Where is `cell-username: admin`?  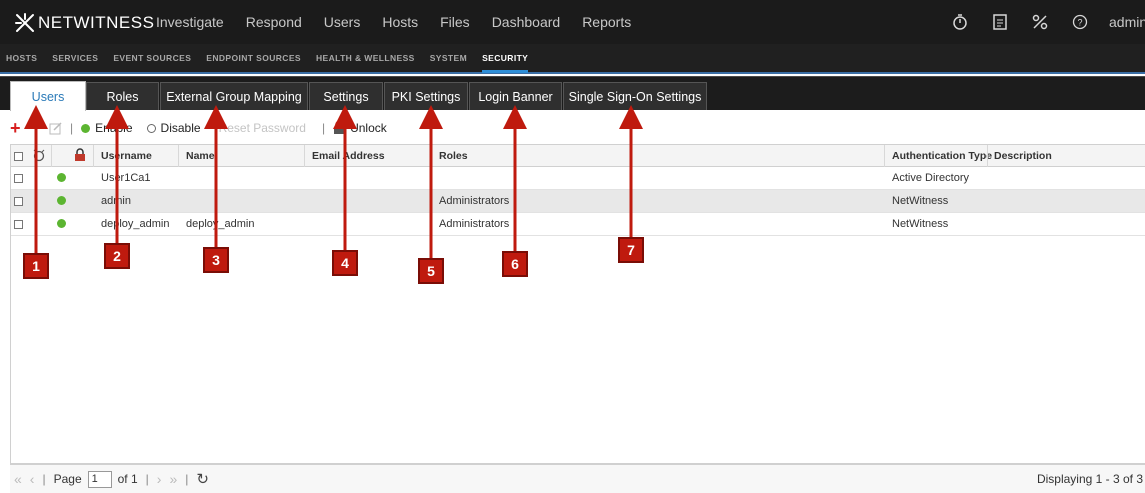
cell-username: admin is located at coordinates (116, 201).